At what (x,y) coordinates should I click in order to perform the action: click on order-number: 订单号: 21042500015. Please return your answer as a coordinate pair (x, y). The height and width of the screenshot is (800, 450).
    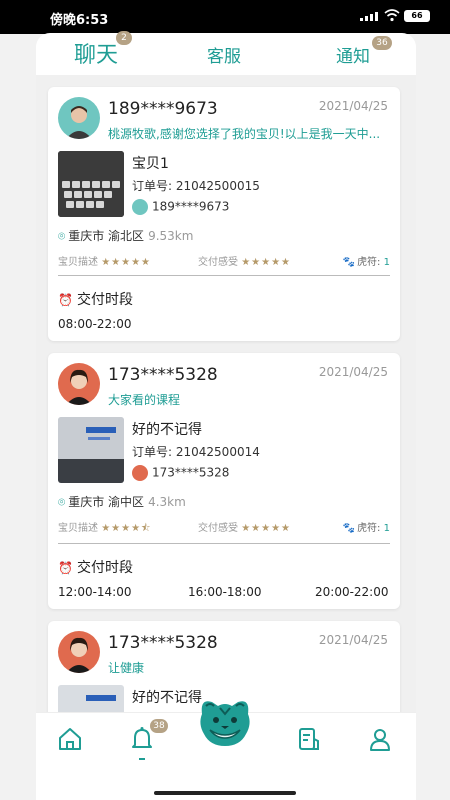
    Looking at the image, I should click on (196, 186).